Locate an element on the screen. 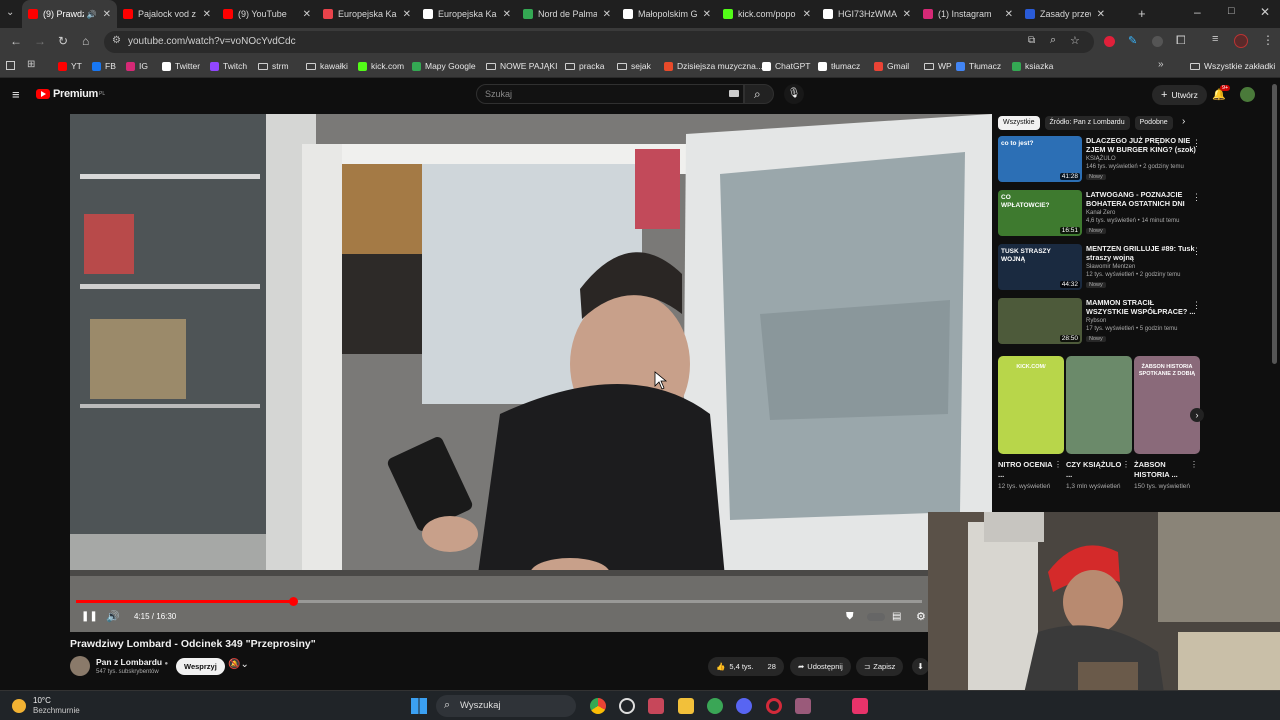 This screenshot has height=720, width=1280. comments-count: 28 is located at coordinates (772, 666).